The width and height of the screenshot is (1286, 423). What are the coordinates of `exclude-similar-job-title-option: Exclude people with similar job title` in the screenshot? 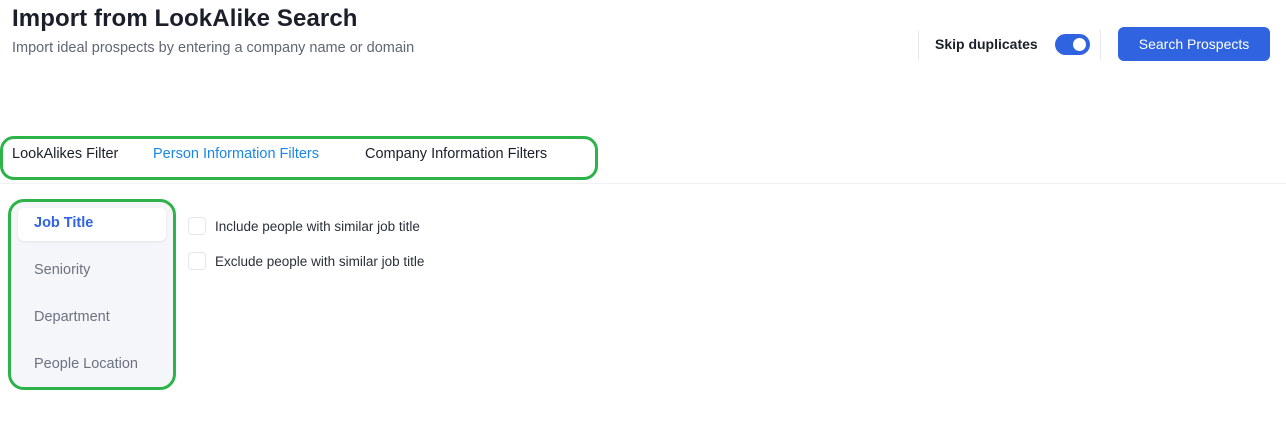 It's located at (306, 261).